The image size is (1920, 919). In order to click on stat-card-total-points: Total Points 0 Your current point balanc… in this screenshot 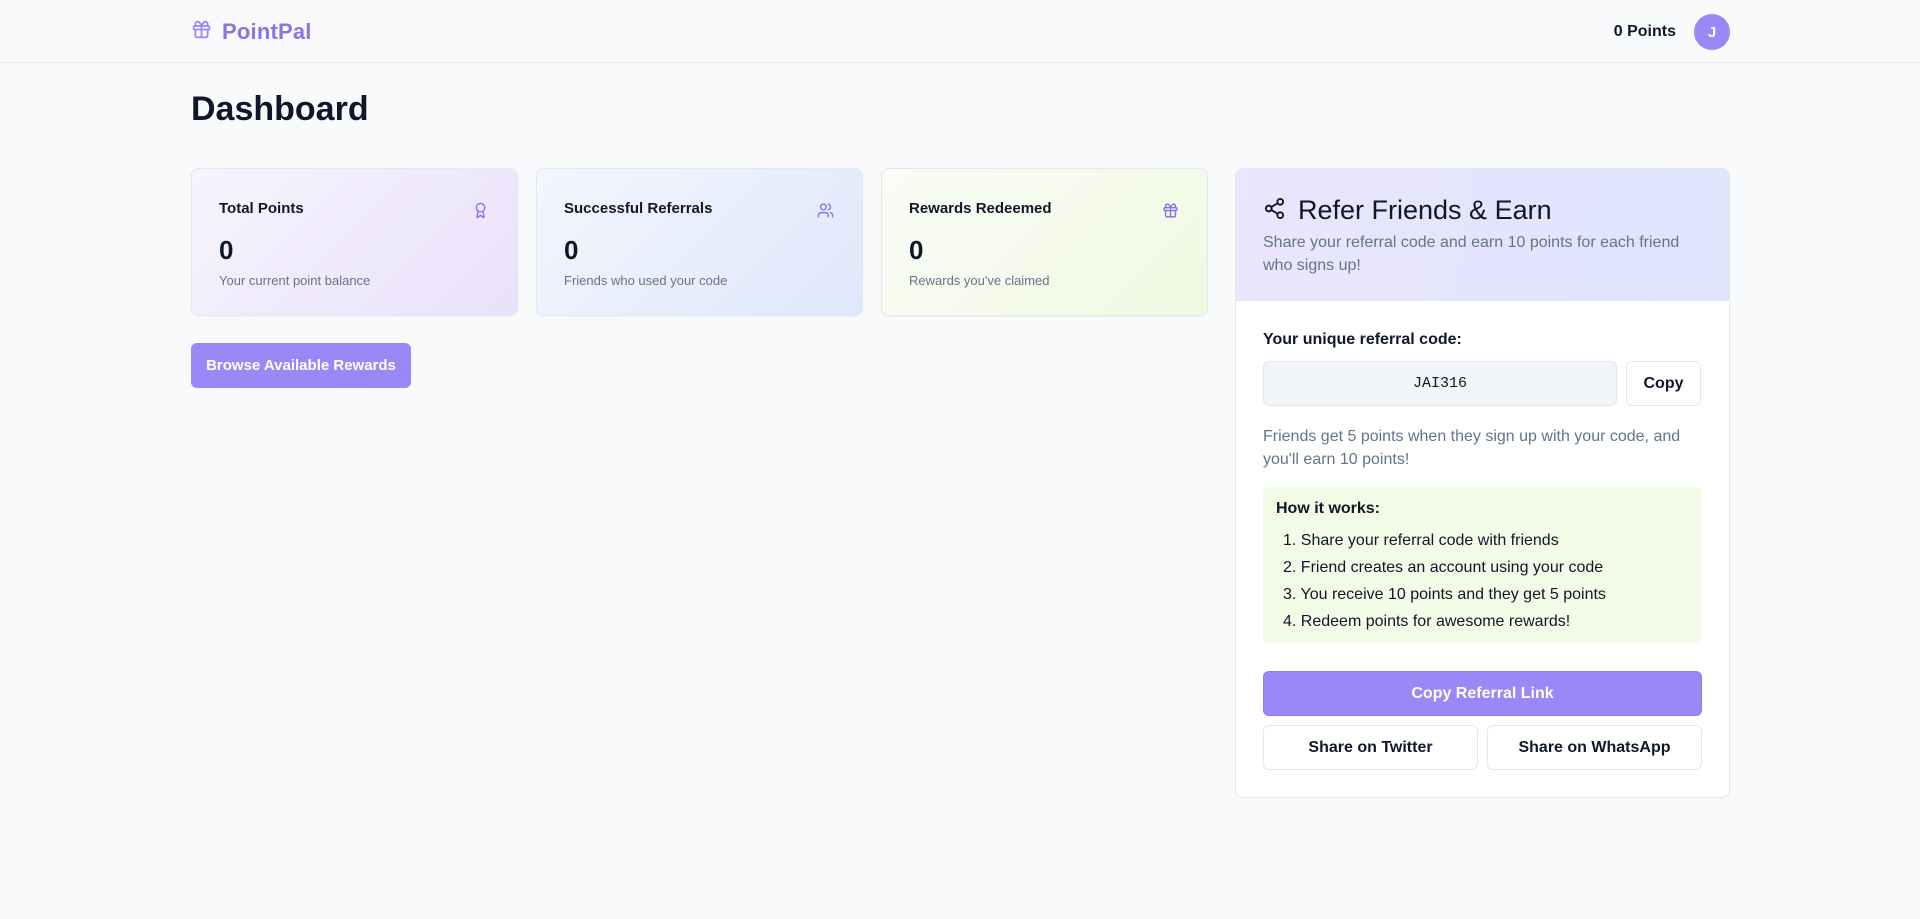, I will do `click(354, 242)`.